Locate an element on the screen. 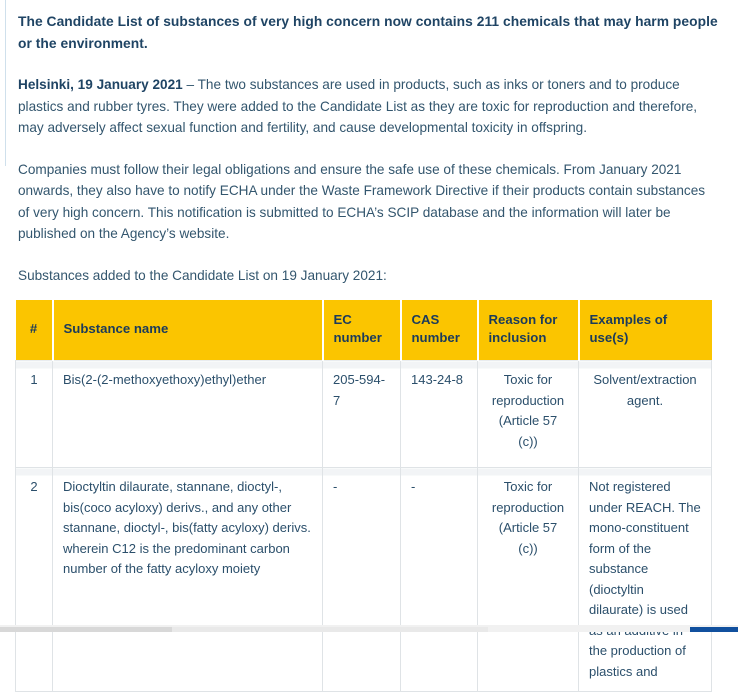 The width and height of the screenshot is (738, 692). column-header-ec-number: EC number is located at coordinates (362, 330).